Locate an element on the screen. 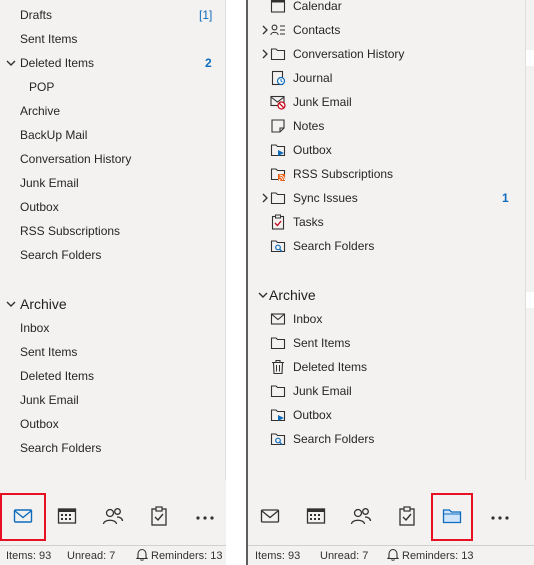 The height and width of the screenshot is (565, 534). people-icon is located at coordinates (361, 517).